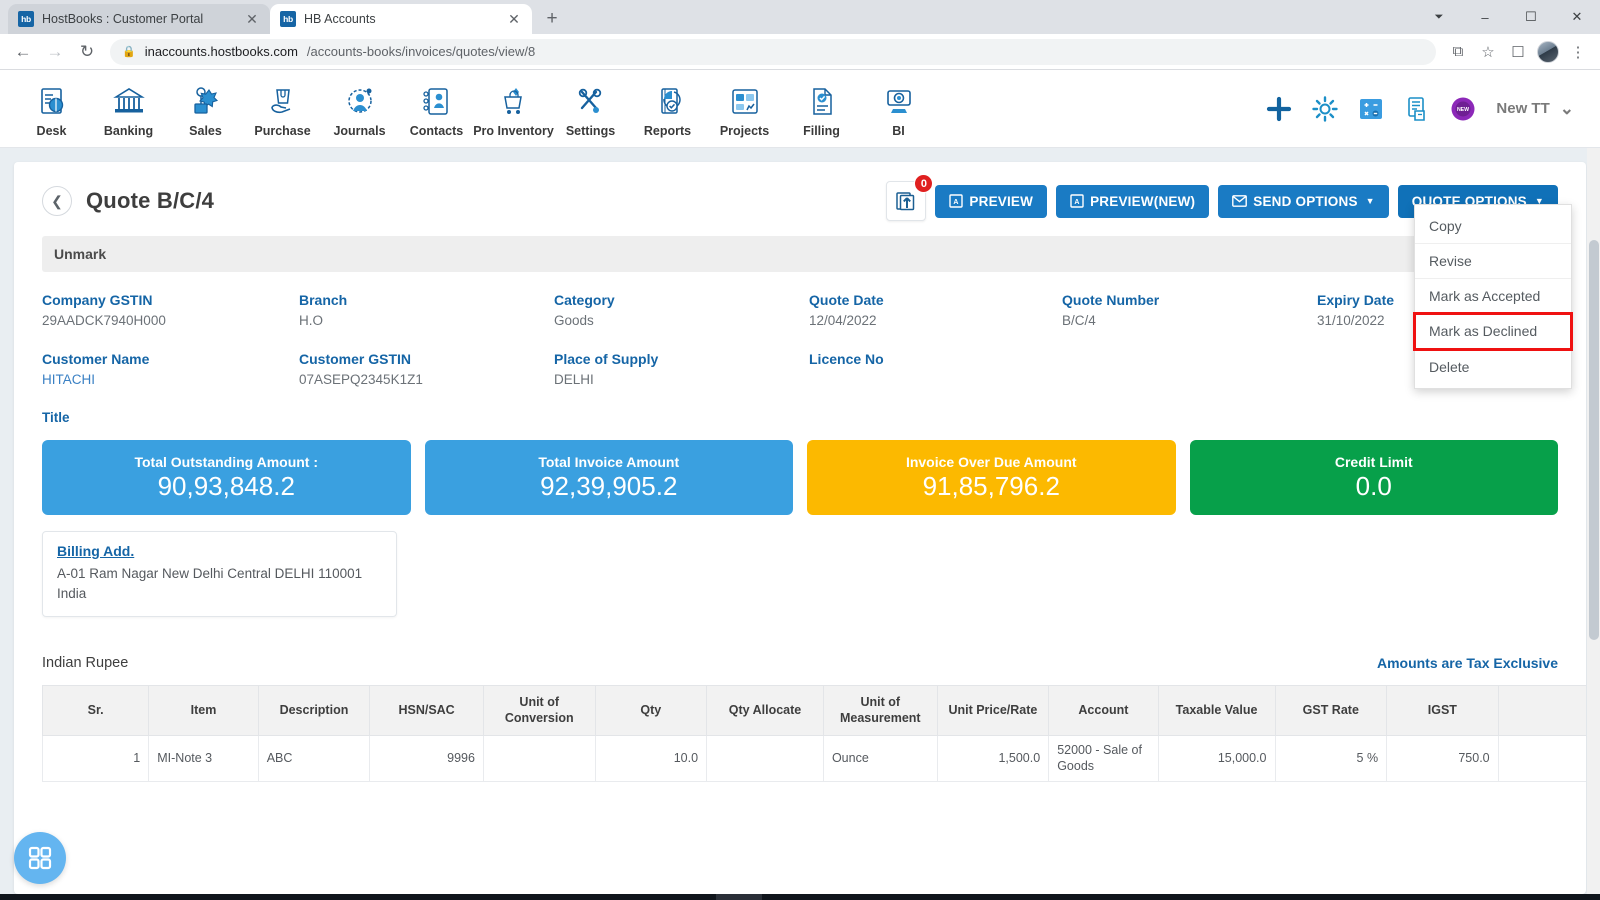  I want to click on field-value: DELHI, so click(574, 379).